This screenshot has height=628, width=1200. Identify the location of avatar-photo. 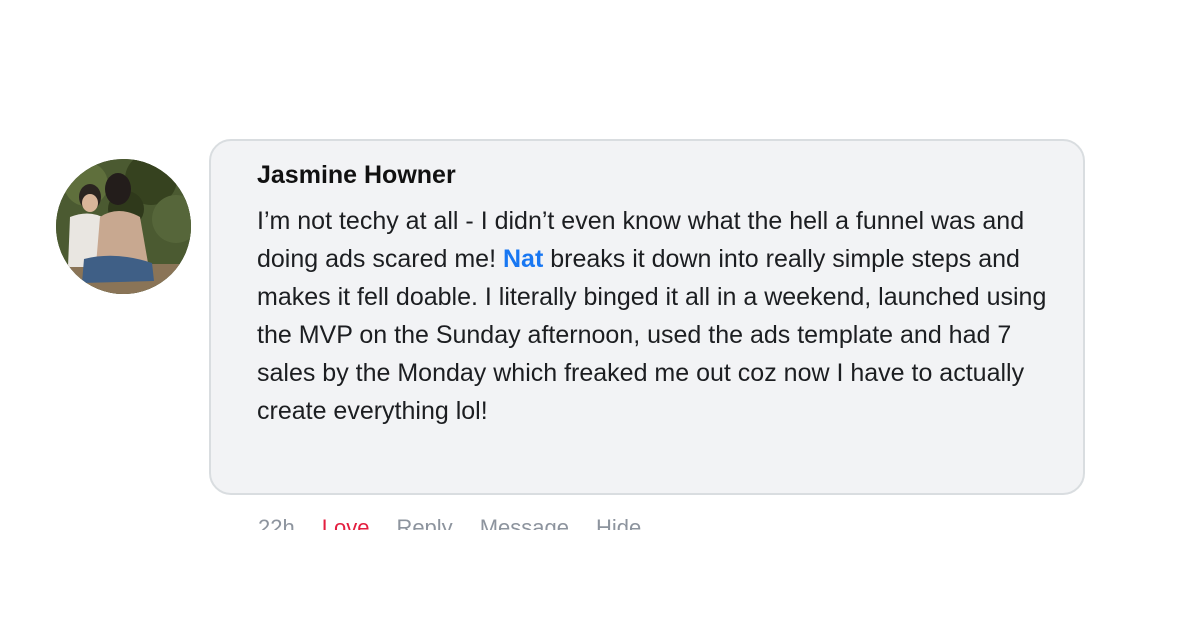
(123, 226).